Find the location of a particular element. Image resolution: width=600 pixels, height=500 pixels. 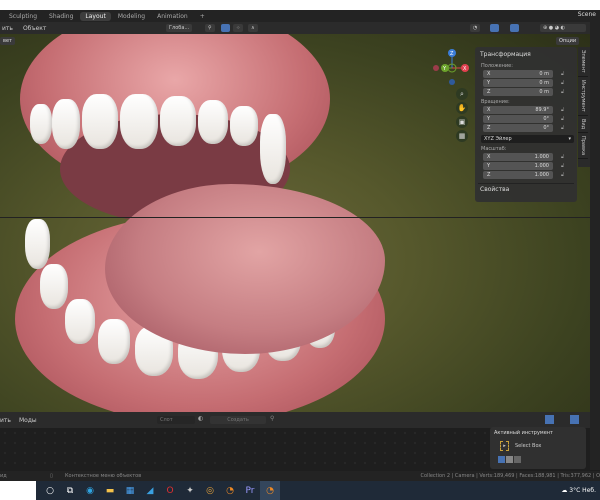

active-tool-panel: Активный инструмент ▸ Select Box is located at coordinates (538, 448).